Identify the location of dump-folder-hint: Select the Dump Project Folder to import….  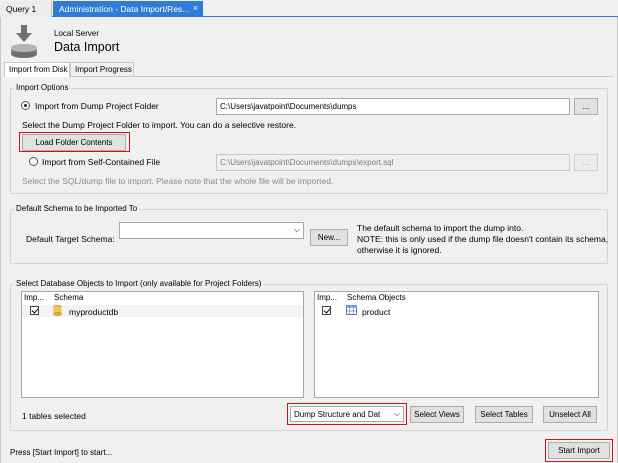
(159, 125).